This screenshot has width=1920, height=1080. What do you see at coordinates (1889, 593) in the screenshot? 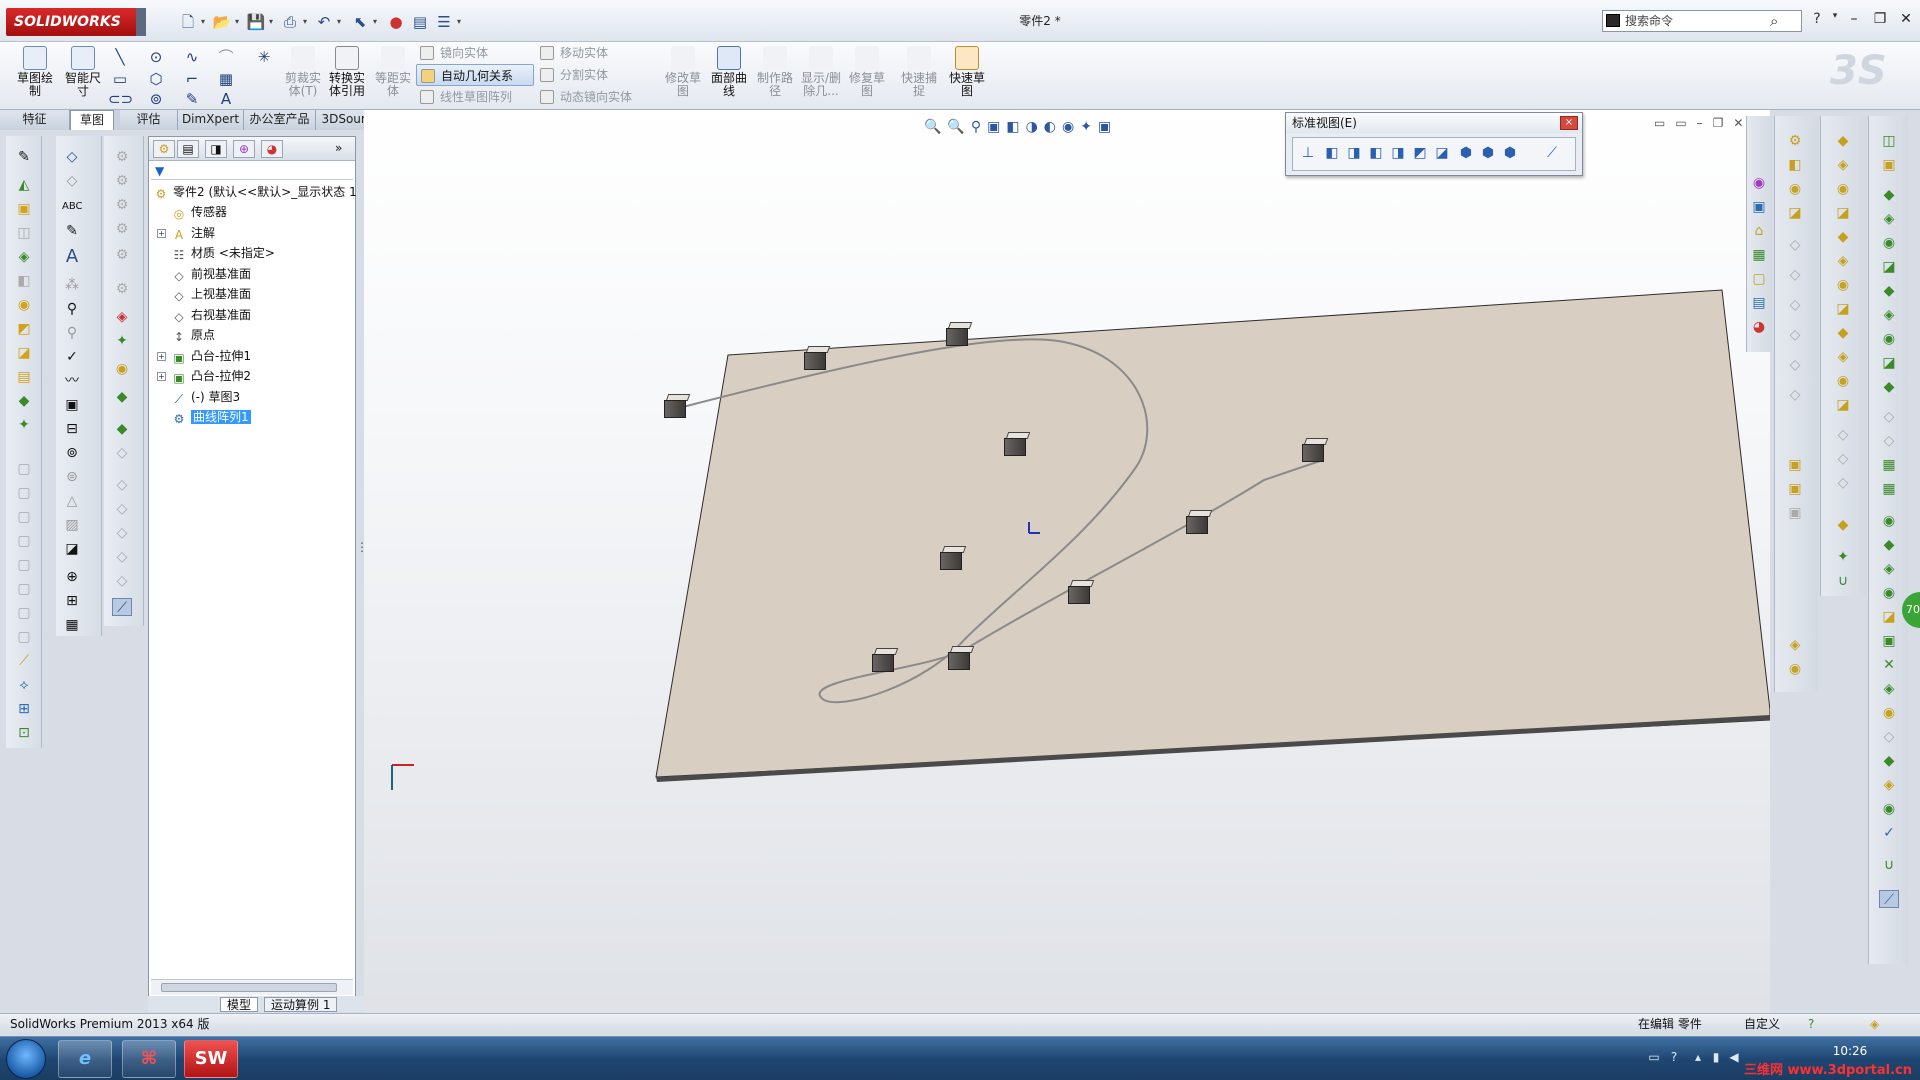
I see `rt3-icon-19: ◉` at bounding box center [1889, 593].